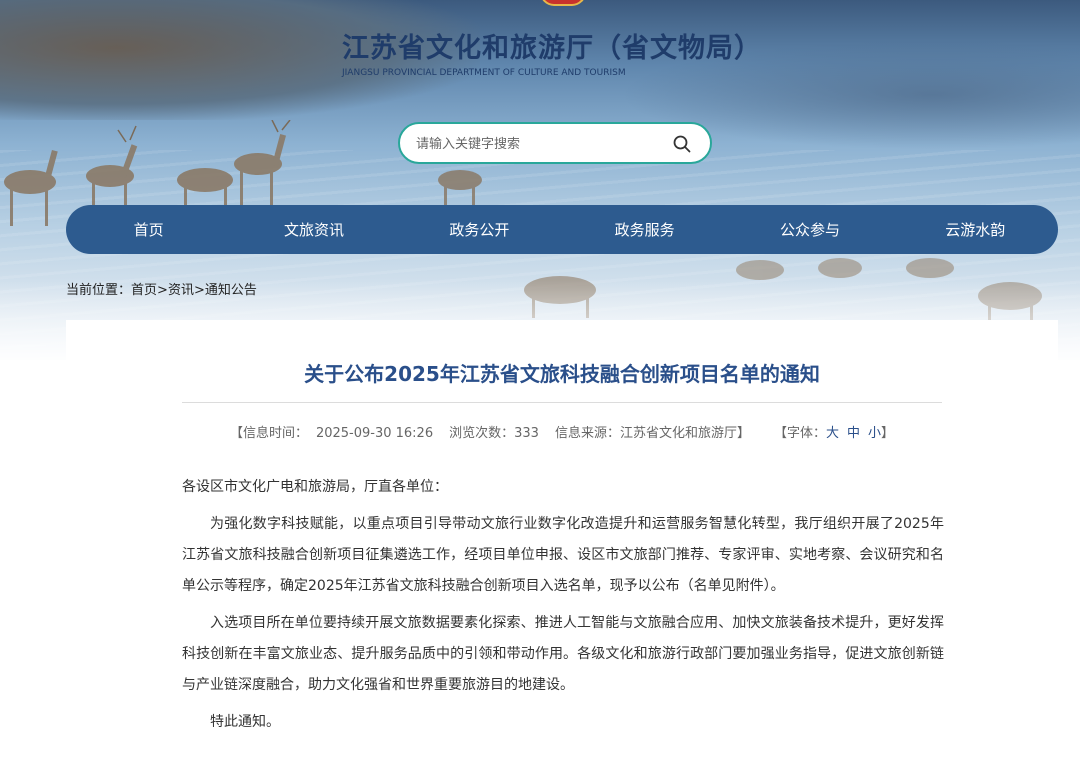  What do you see at coordinates (832, 433) in the screenshot?
I see `font-size-large: 大` at bounding box center [832, 433].